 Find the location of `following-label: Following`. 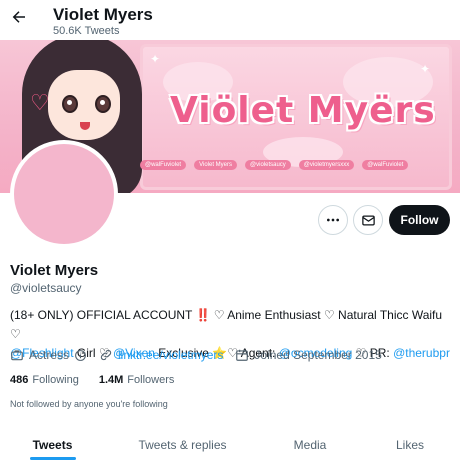

following-label: Following is located at coordinates (55, 380).